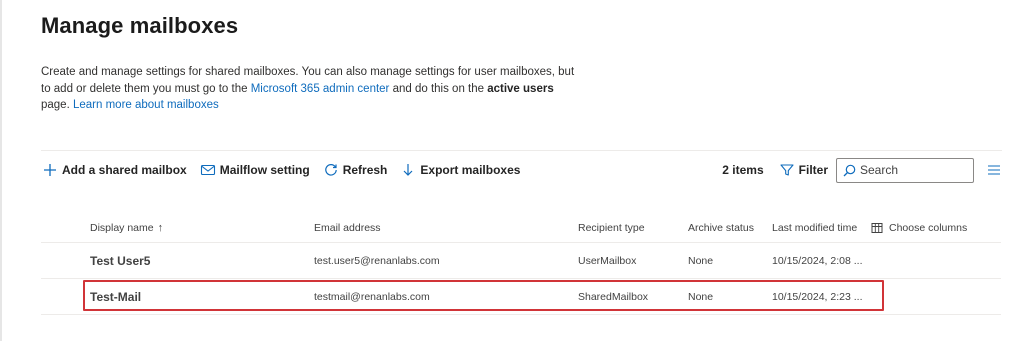 Image resolution: width=1024 pixels, height=341 pixels. I want to click on mailflow-setting-label: Mailflow setting, so click(264, 170).